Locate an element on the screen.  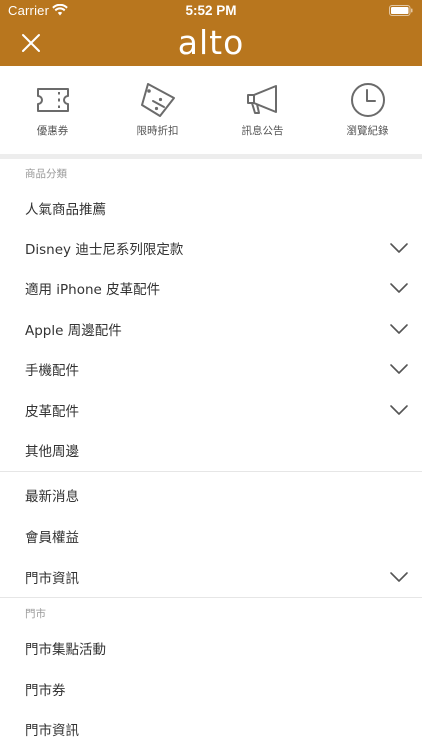
menu-item-store-info: 門市資訊 is located at coordinates (211, 577).